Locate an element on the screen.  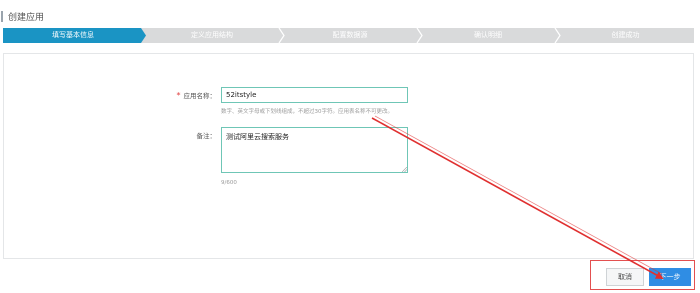
next-step-button: 下一步 is located at coordinates (670, 277).